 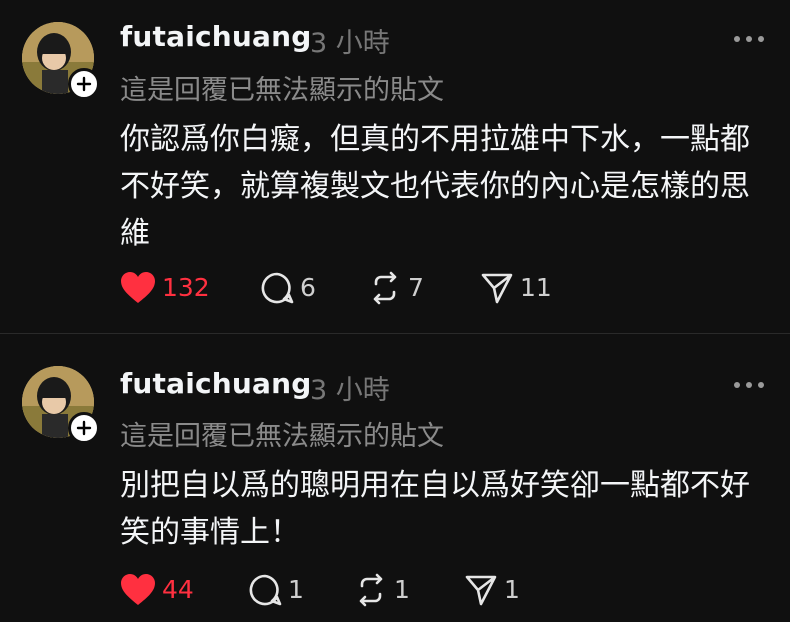 I want to click on share-button: 11, so click(x=516, y=288).